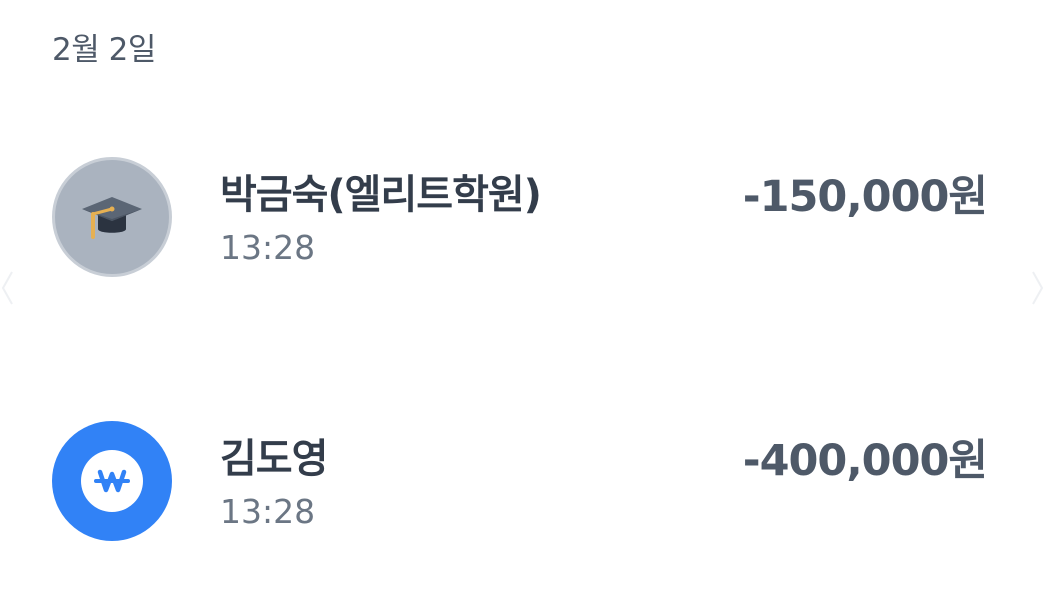 Image resolution: width=1045 pixels, height=591 pixels. Describe the element at coordinates (274, 459) in the screenshot. I see `transaction-name: 김도영` at that location.